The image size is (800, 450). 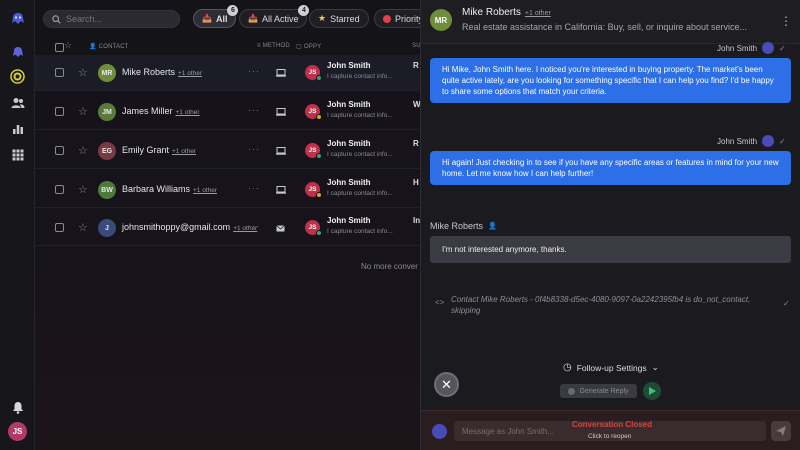 I want to click on summary-cell: R, so click(x=416, y=143).